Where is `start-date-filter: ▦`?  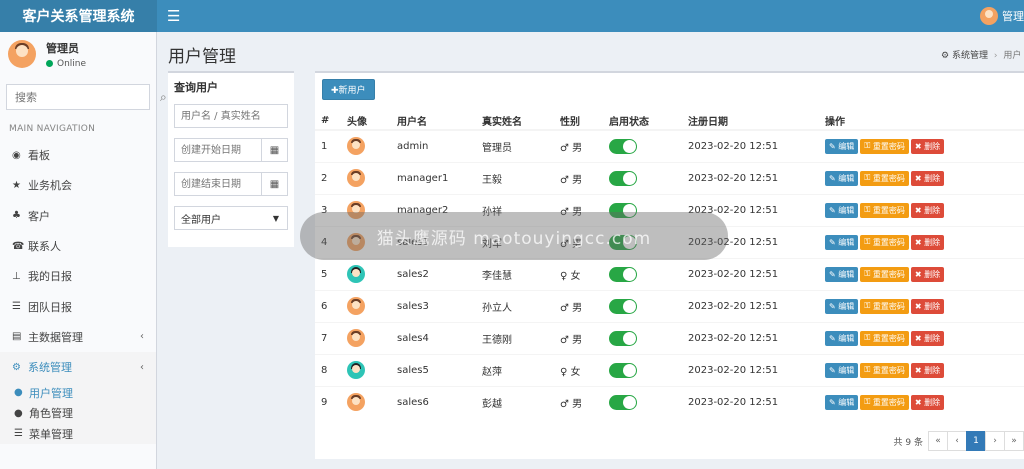 start-date-filter: ▦ is located at coordinates (231, 150).